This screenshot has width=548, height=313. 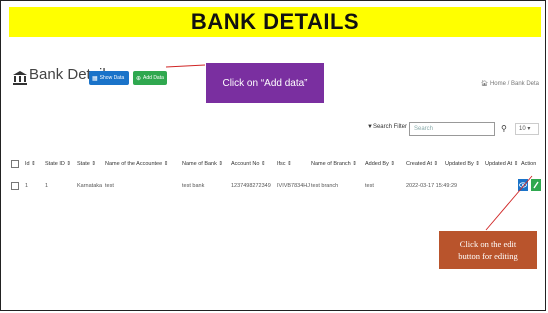 What do you see at coordinates (325, 186) in the screenshot?
I see `table-cell: test branch` at bounding box center [325, 186].